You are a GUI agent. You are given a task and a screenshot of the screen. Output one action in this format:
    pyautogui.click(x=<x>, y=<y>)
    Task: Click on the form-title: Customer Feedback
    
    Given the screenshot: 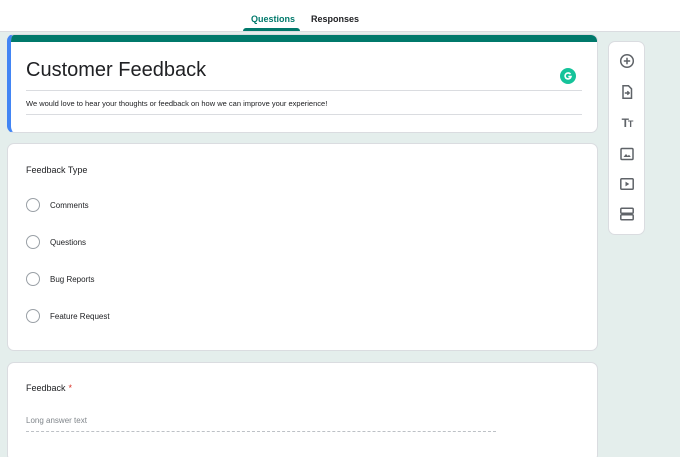 What is the action you would take?
    pyautogui.click(x=116, y=70)
    